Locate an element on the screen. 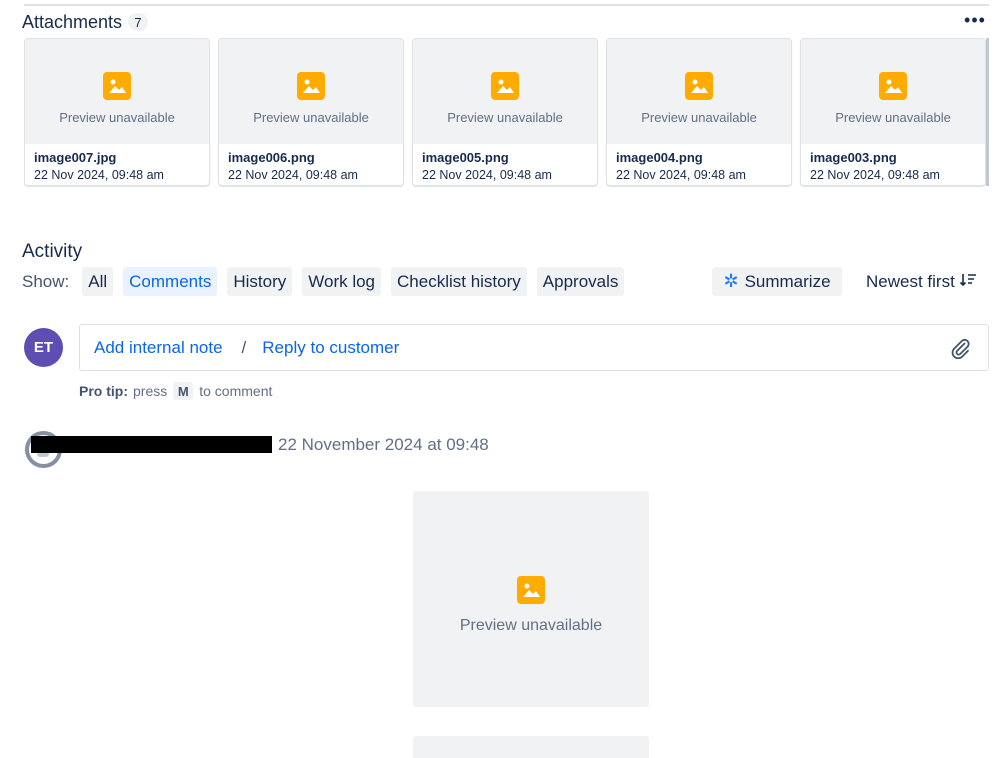 The image size is (999, 758). attachments-header: Attachments 7 is located at coordinates (85, 22).